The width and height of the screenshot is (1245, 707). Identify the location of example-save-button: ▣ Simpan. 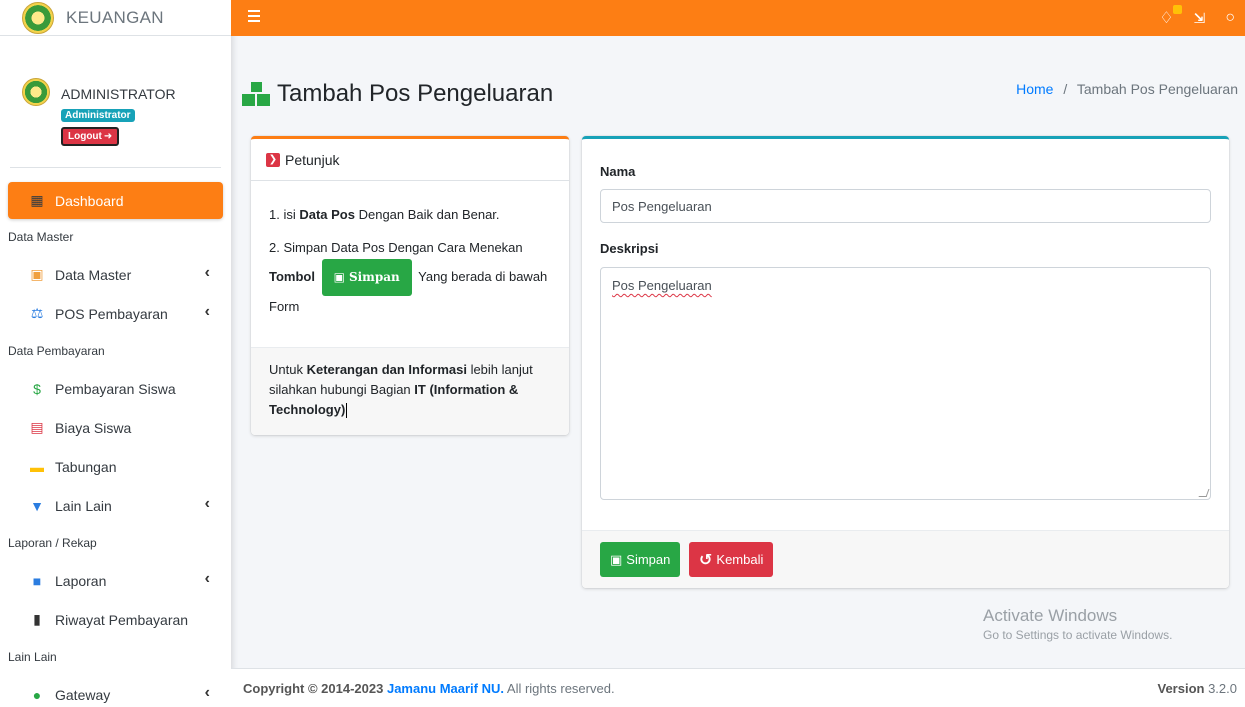
(366, 278).